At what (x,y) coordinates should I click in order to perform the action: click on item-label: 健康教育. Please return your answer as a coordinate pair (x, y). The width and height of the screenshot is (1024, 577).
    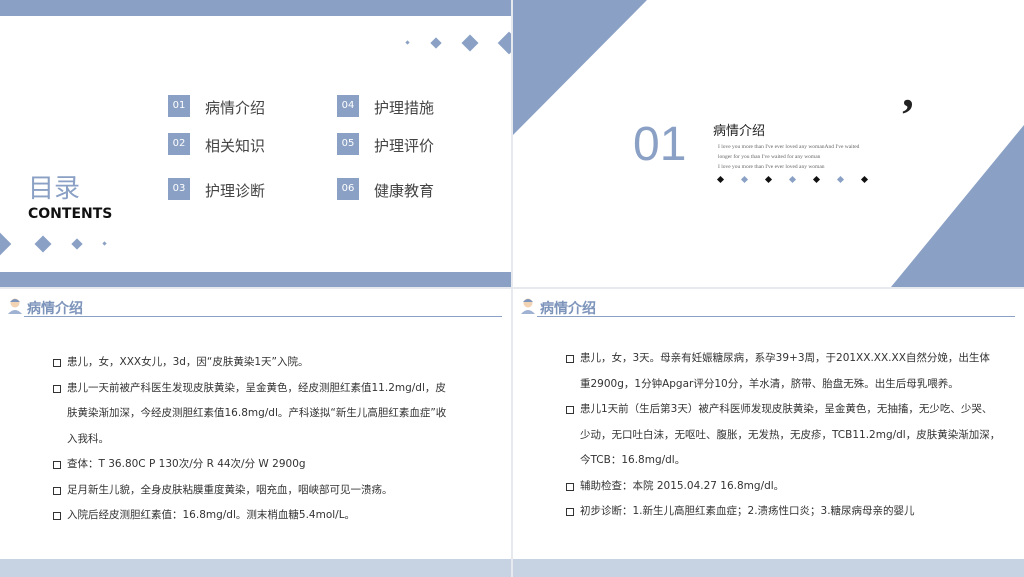
    Looking at the image, I should click on (404, 190).